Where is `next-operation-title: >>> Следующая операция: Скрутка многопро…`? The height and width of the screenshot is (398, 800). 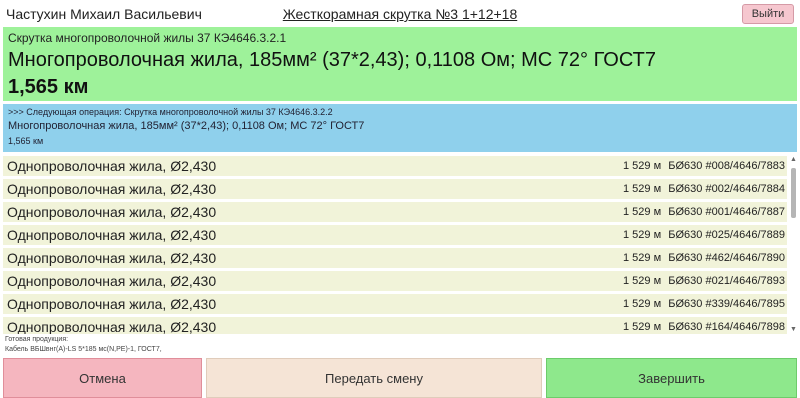 next-operation-title: >>> Следующая операция: Скрутка многопро… is located at coordinates (170, 112).